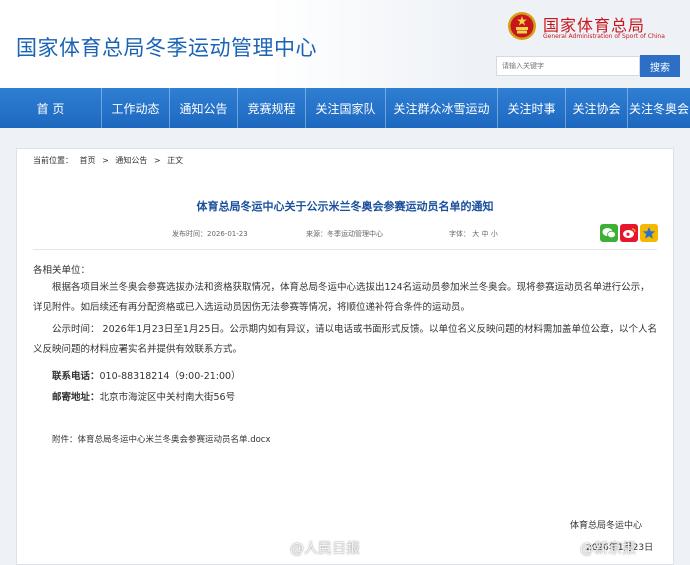 This screenshot has height=565, width=690. Describe the element at coordinates (161, 439) in the screenshot. I see `attachment-link: 附件：体育总局冬运中心米兰冬奥会参赛运动员名单.docx` at that location.